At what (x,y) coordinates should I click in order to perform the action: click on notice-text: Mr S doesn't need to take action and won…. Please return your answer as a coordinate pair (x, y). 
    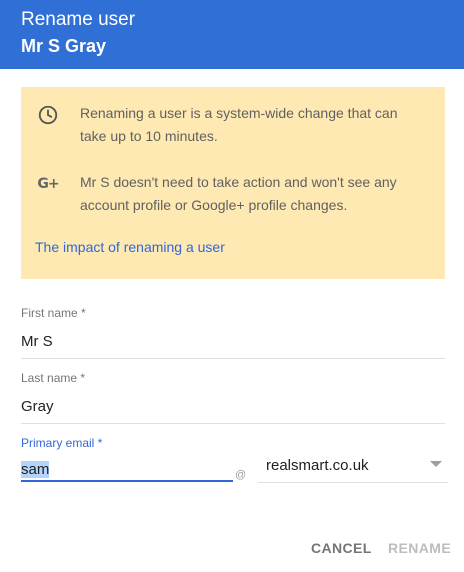
    Looking at the image, I should click on (238, 193).